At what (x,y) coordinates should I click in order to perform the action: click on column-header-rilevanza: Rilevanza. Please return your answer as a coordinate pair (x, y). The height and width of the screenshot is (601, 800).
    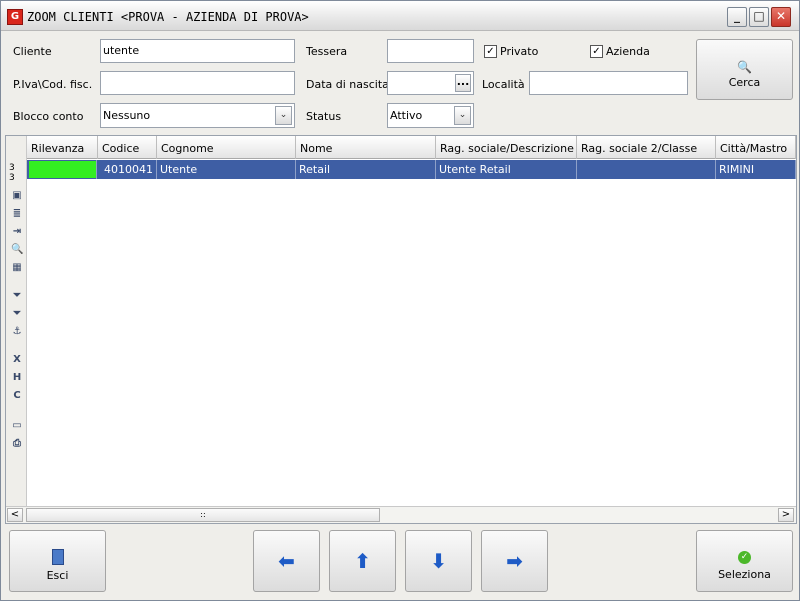
    Looking at the image, I should click on (62, 147).